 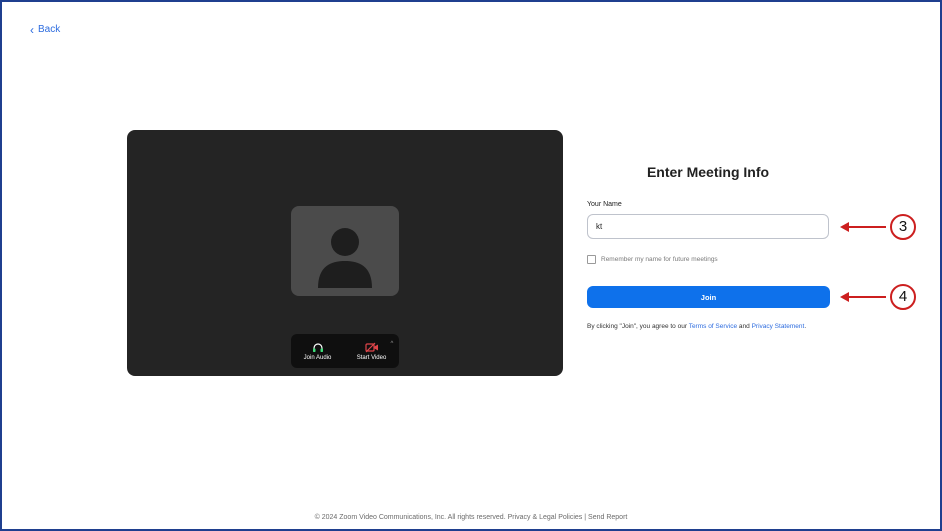 What do you see at coordinates (345, 258) in the screenshot?
I see `user-silhouette-icon` at bounding box center [345, 258].